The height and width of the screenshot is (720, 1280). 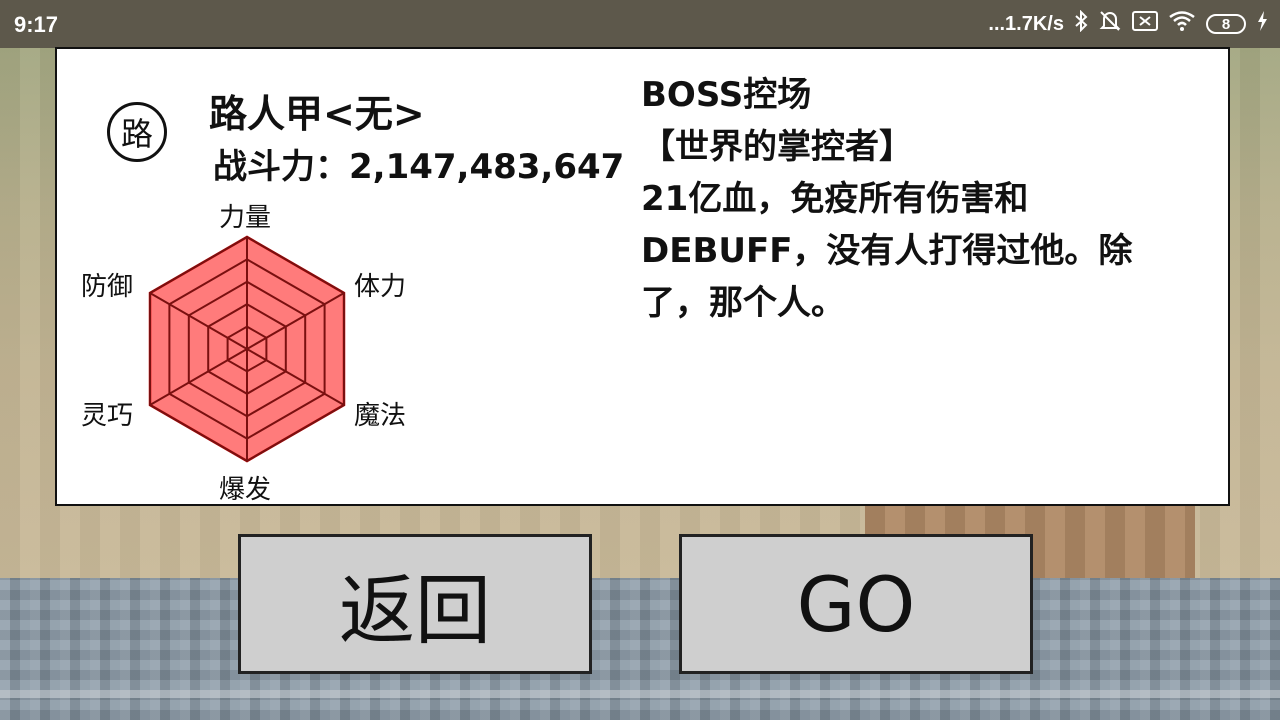 I want to click on boss-desc-line-3: 了，那个人。, so click(x=743, y=303).